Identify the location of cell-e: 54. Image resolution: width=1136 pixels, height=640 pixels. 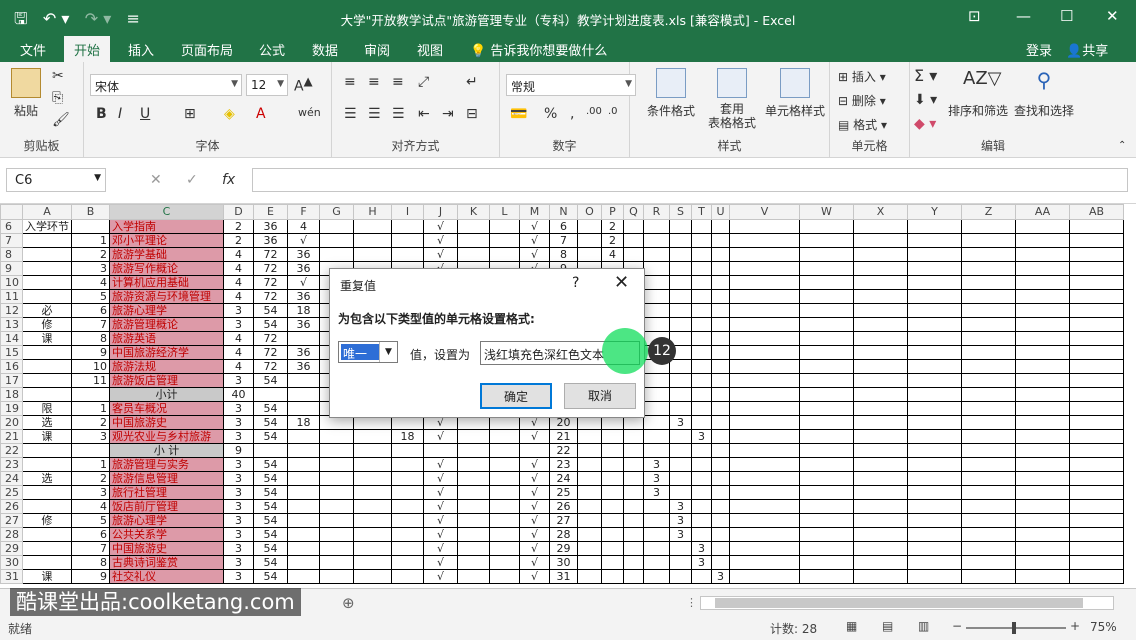
(270, 520).